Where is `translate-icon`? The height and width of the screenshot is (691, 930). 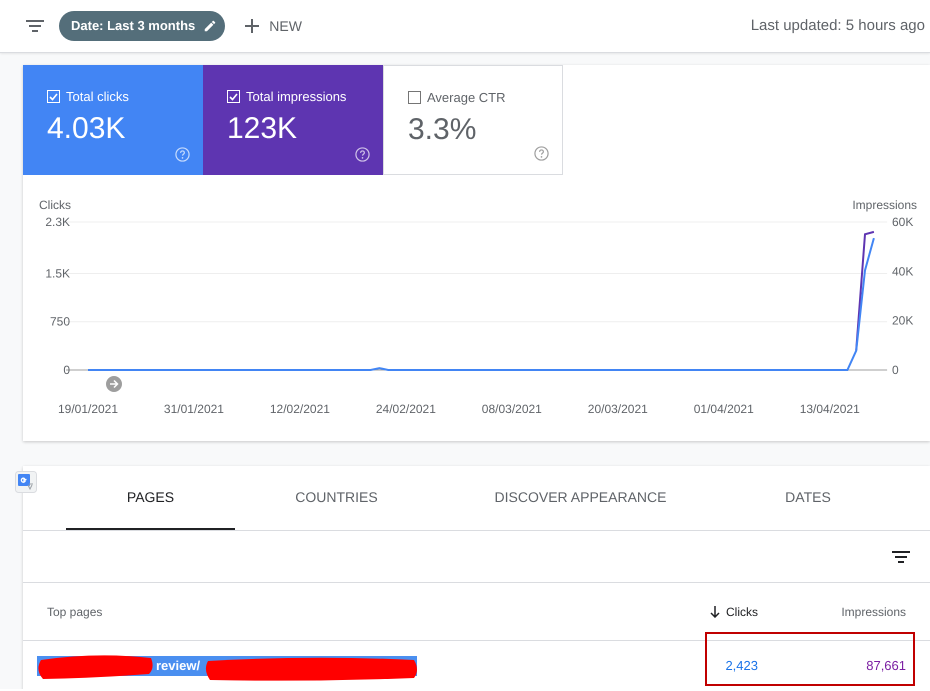
translate-icon is located at coordinates (26, 482).